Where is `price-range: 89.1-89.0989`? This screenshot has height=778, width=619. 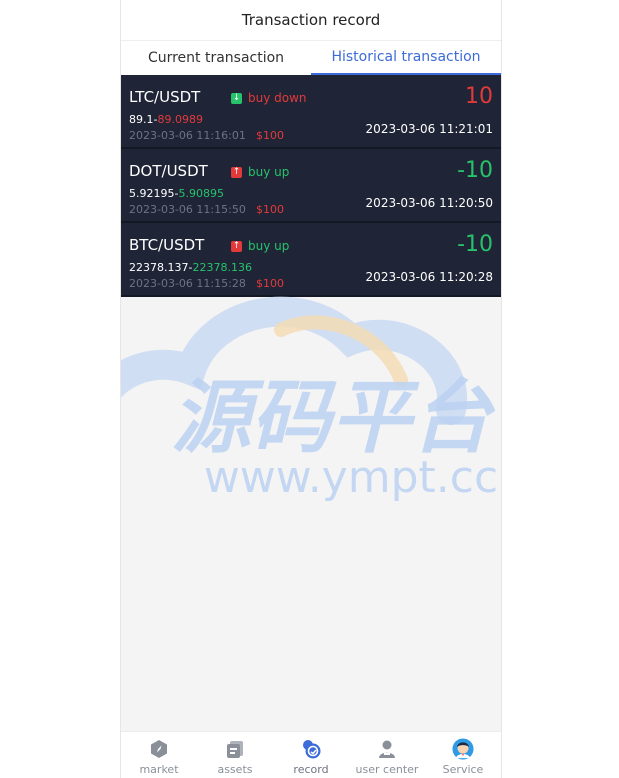 price-range: 89.1-89.0989 is located at coordinates (166, 119).